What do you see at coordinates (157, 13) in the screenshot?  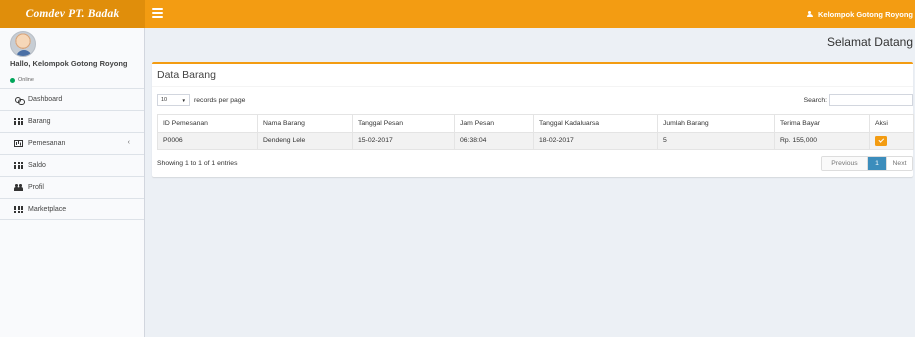 I see `sidebar-toggle-icon` at bounding box center [157, 13].